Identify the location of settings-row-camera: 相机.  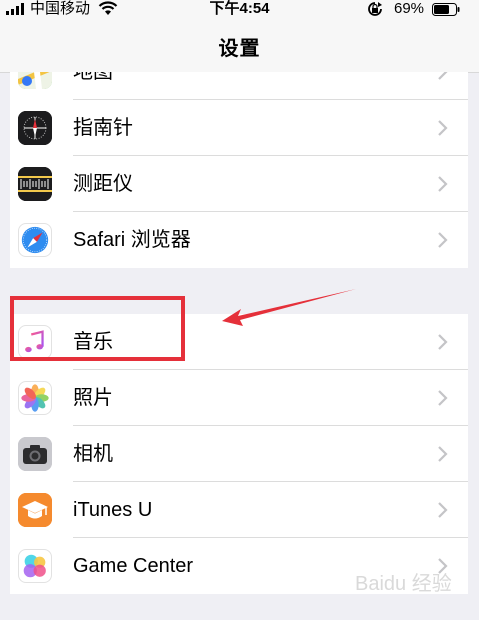
(239, 454).